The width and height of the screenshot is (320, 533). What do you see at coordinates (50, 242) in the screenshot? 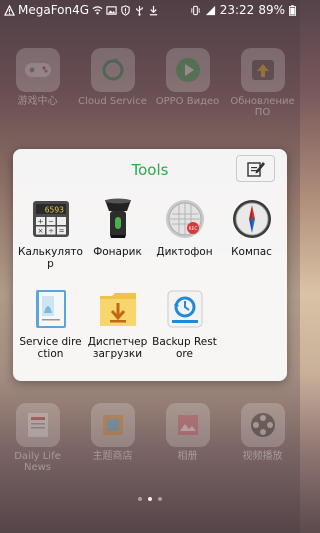
I see `app-calculator: 6593 + − × ÷ = Калькулятор` at bounding box center [50, 242].